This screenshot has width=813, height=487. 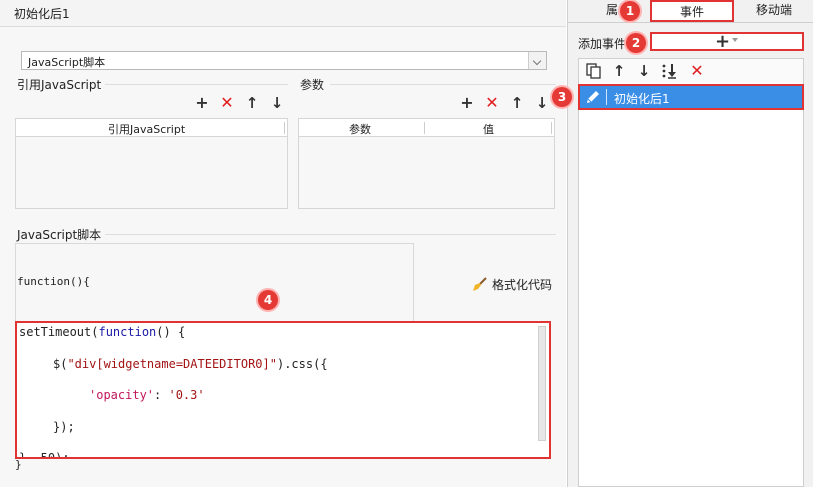 I want to click on plus-icon: +, so click(x=723, y=41).